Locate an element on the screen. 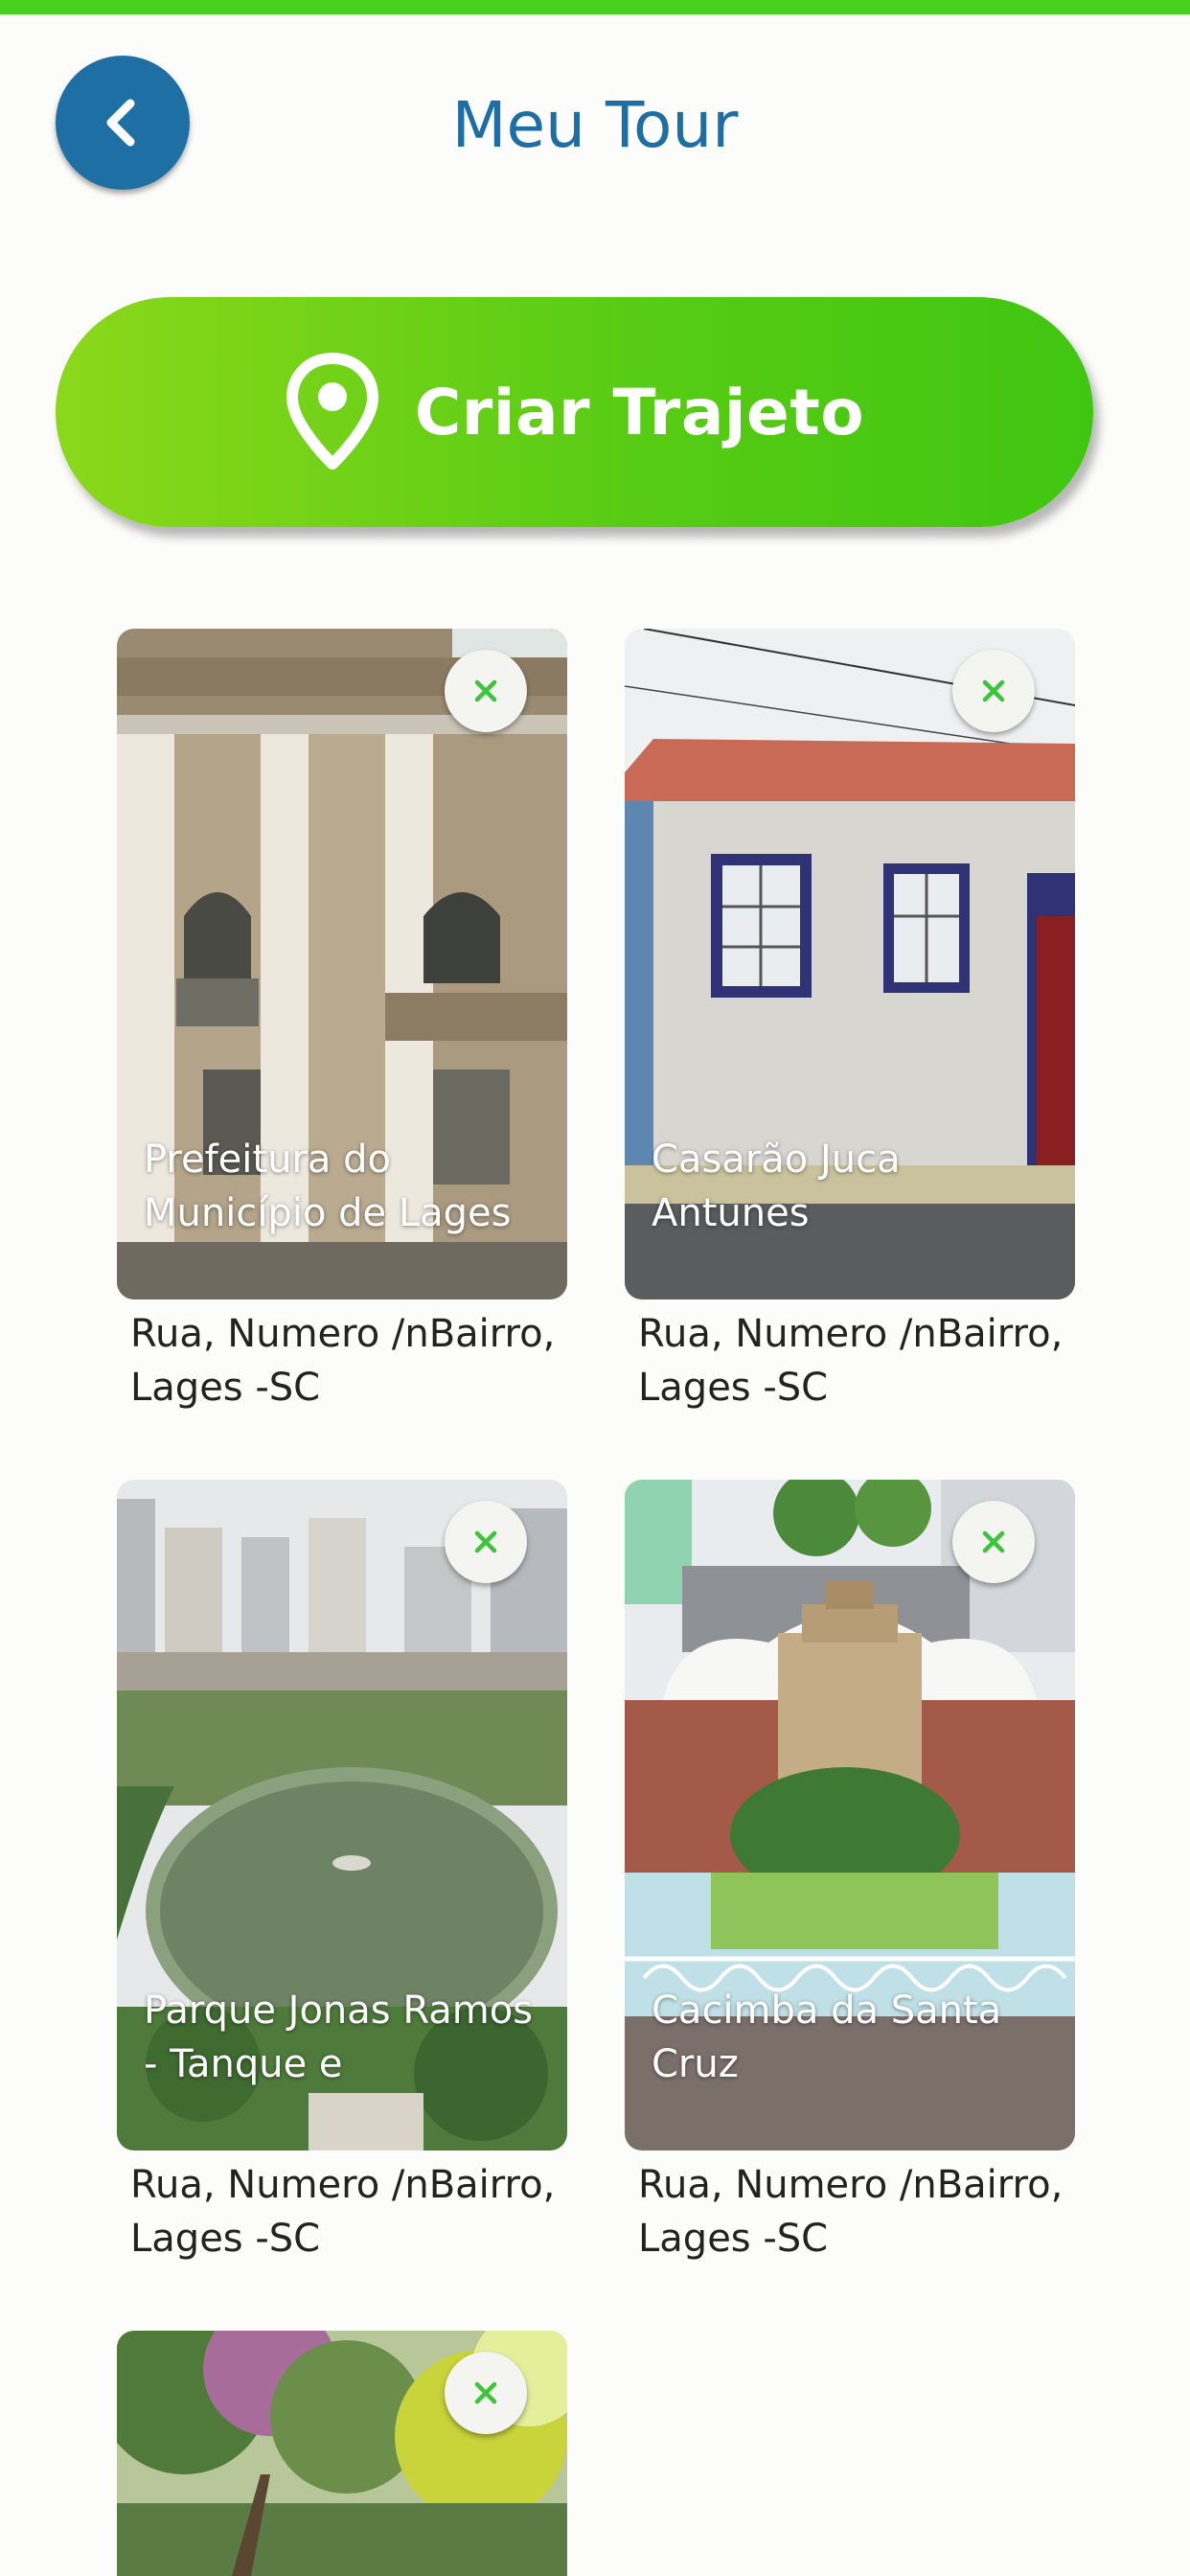  create-route-button: Criar Trajeto is located at coordinates (574, 412).